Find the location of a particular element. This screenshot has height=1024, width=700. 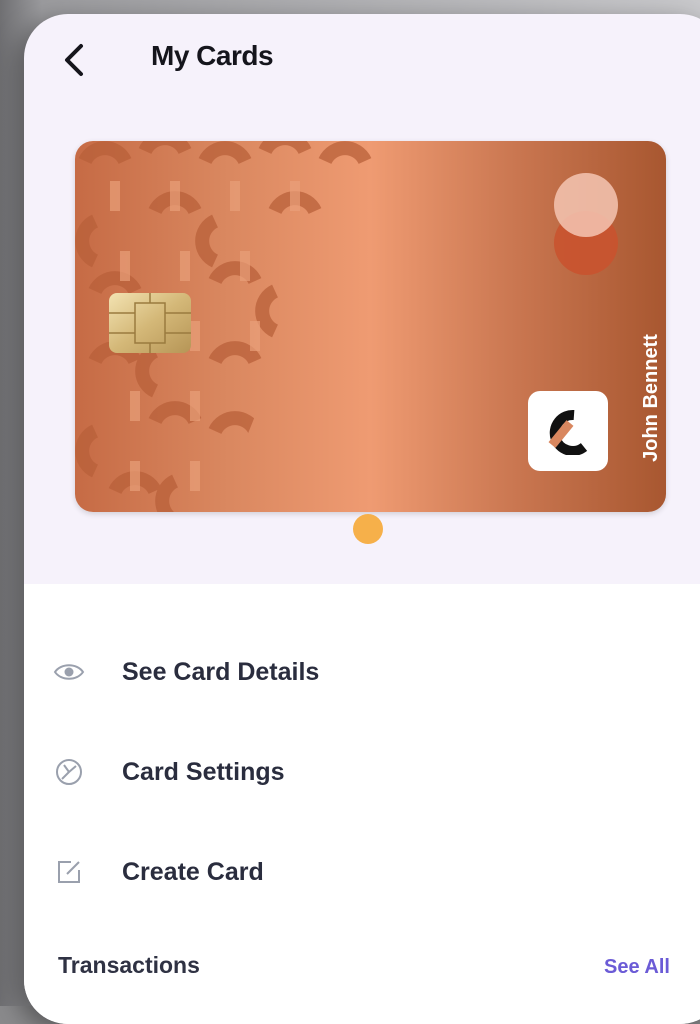

chip-icon is located at coordinates (150, 323).